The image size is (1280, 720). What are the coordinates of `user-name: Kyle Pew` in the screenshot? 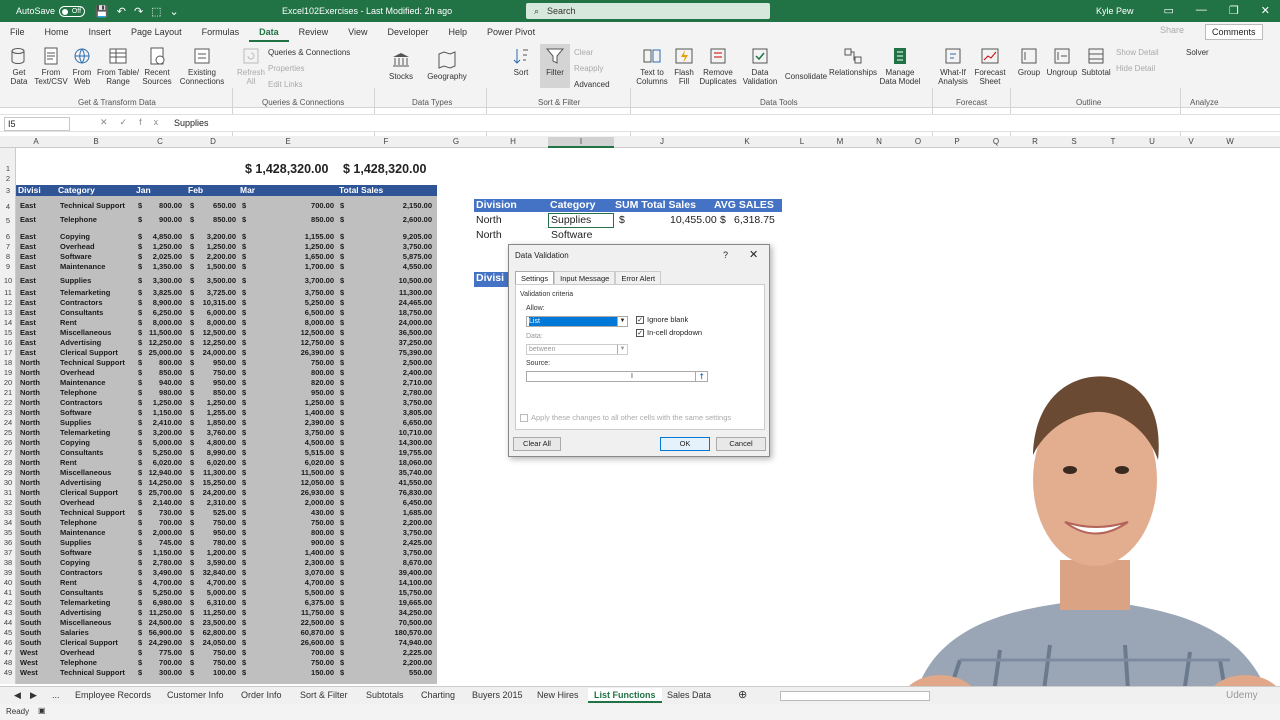 It's located at (1115, 11).